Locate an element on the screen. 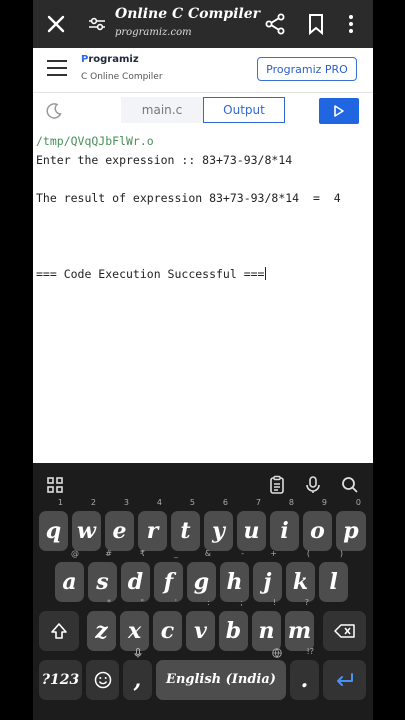  tab-main-c: main.c is located at coordinates (162, 110).